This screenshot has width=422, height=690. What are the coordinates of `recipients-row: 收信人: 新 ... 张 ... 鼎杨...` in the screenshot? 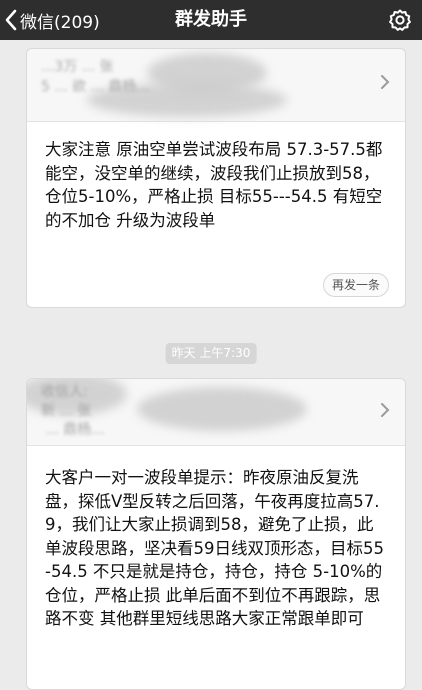 It's located at (216, 412).